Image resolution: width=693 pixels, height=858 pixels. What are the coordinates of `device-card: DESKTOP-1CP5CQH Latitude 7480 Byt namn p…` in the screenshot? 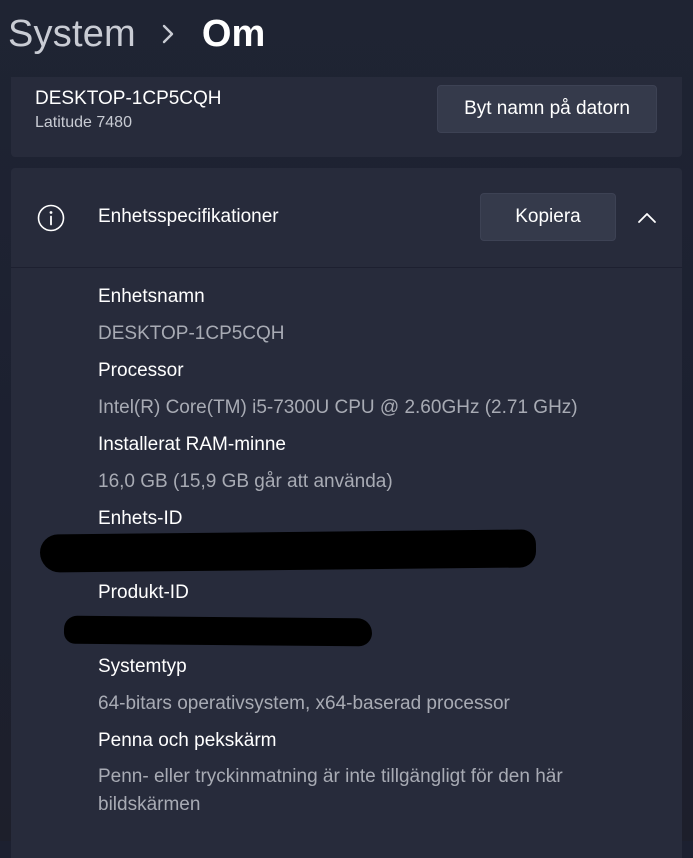 It's located at (346, 117).